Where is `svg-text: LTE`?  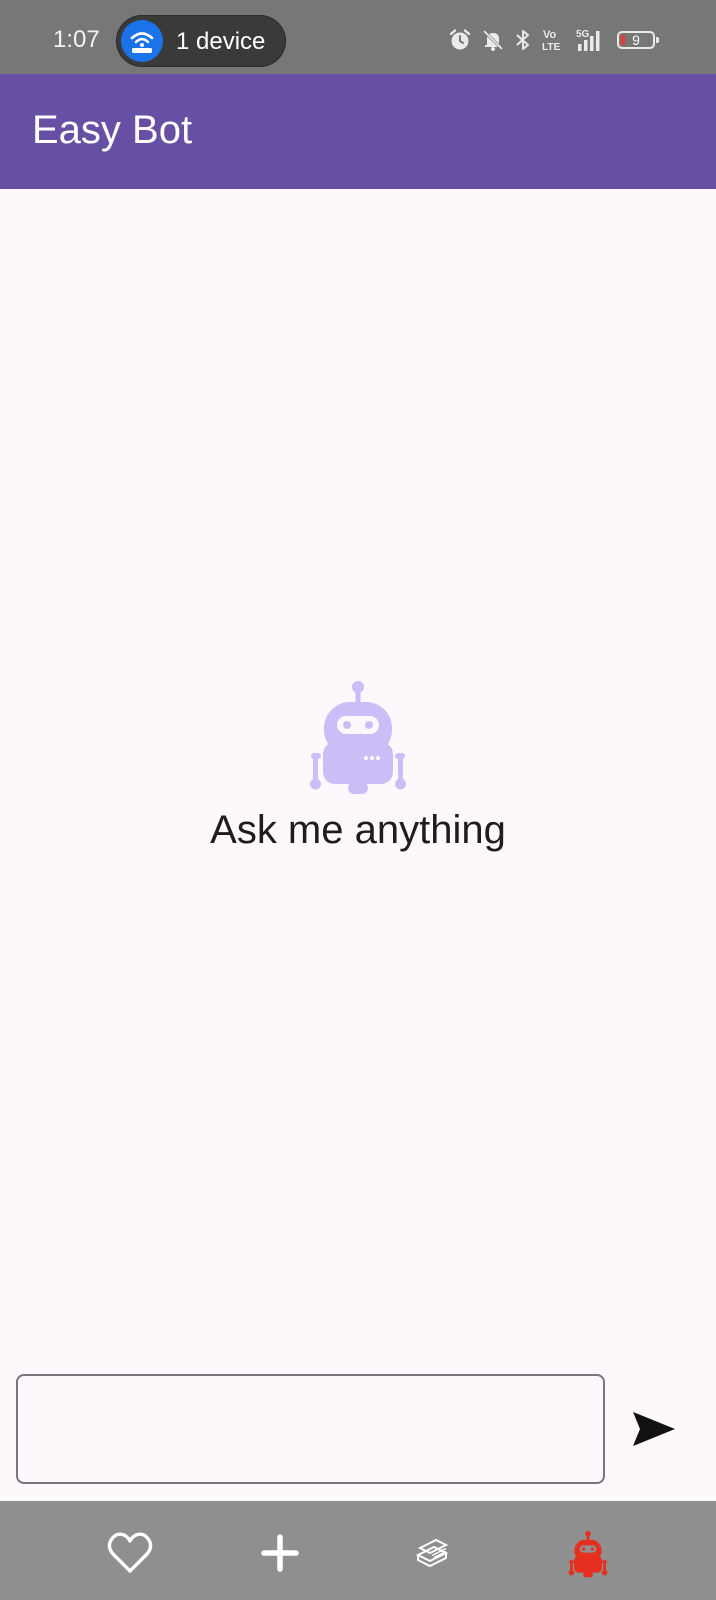
svg-text: LTE is located at coordinates (551, 47).